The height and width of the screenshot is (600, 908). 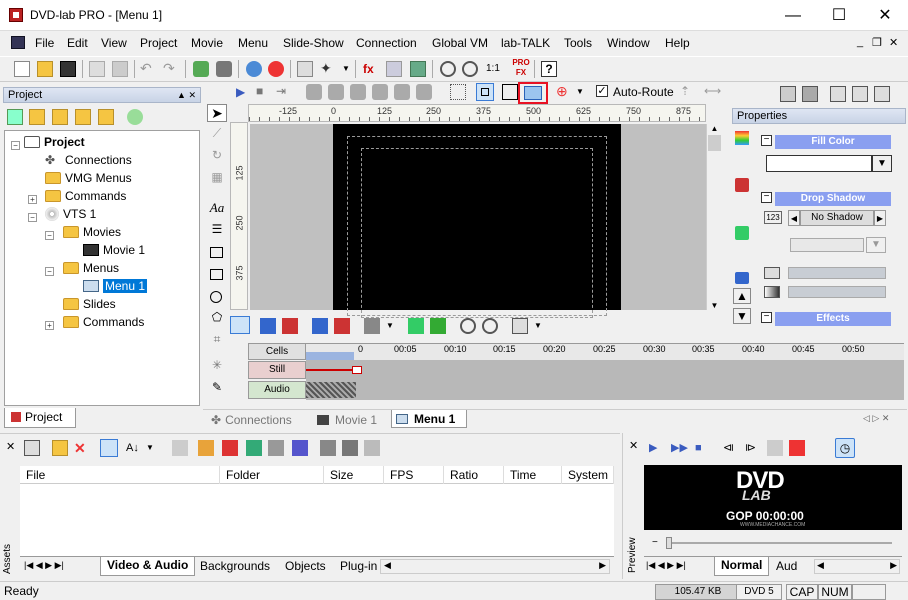 What do you see at coordinates (549, 69) in the screenshot?
I see `help-icon: ?` at bounding box center [549, 69].